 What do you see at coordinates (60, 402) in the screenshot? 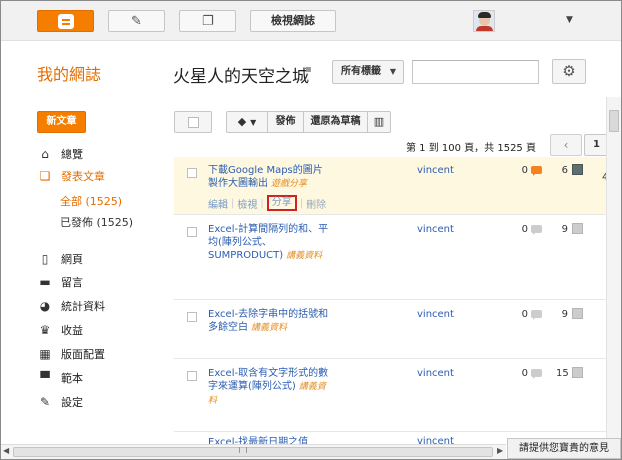
I see `sidebar-item-settings: ✎ 設定` at bounding box center [60, 402].